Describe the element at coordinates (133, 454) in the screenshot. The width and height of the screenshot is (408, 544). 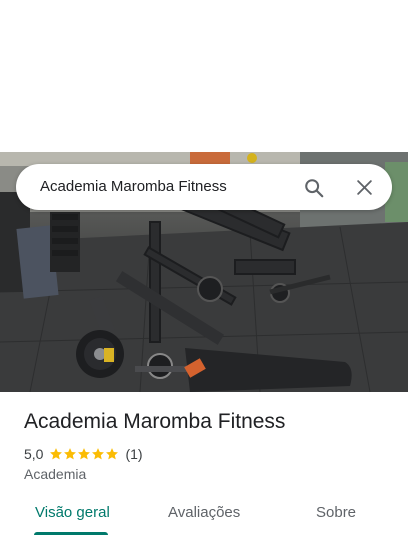
I see `review-count: (1)` at that location.